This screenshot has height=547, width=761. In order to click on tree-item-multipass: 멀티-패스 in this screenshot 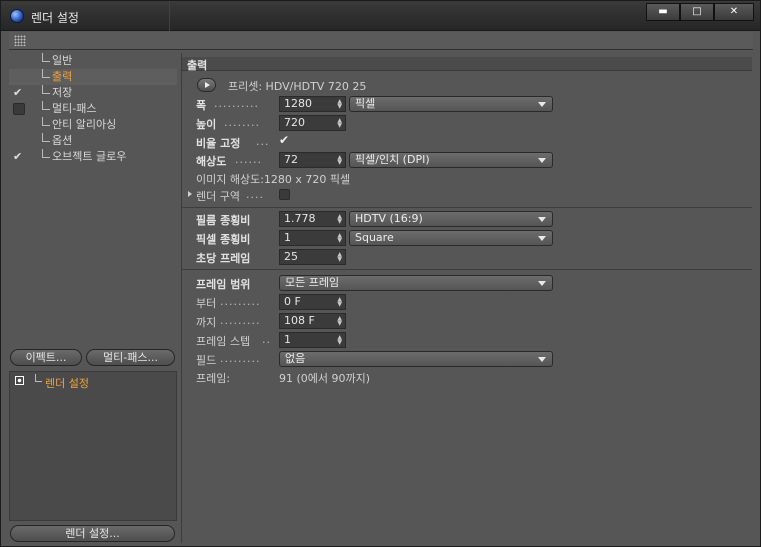, I will do `click(93, 109)`.